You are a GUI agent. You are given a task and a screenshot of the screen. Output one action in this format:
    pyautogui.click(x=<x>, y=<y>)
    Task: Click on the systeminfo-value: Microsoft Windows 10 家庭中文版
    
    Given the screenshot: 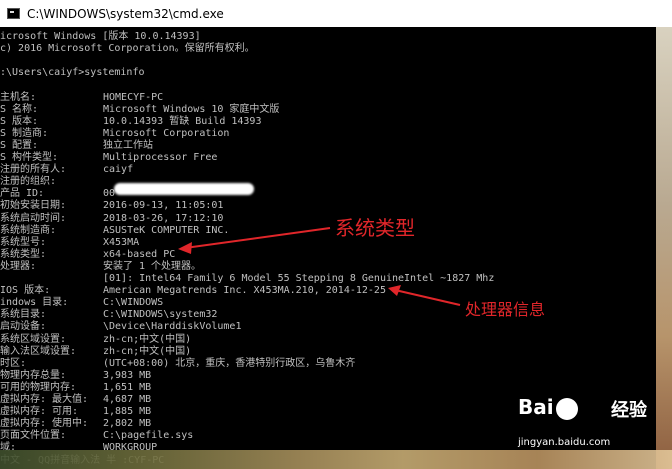 What is the action you would take?
    pyautogui.click(x=191, y=109)
    